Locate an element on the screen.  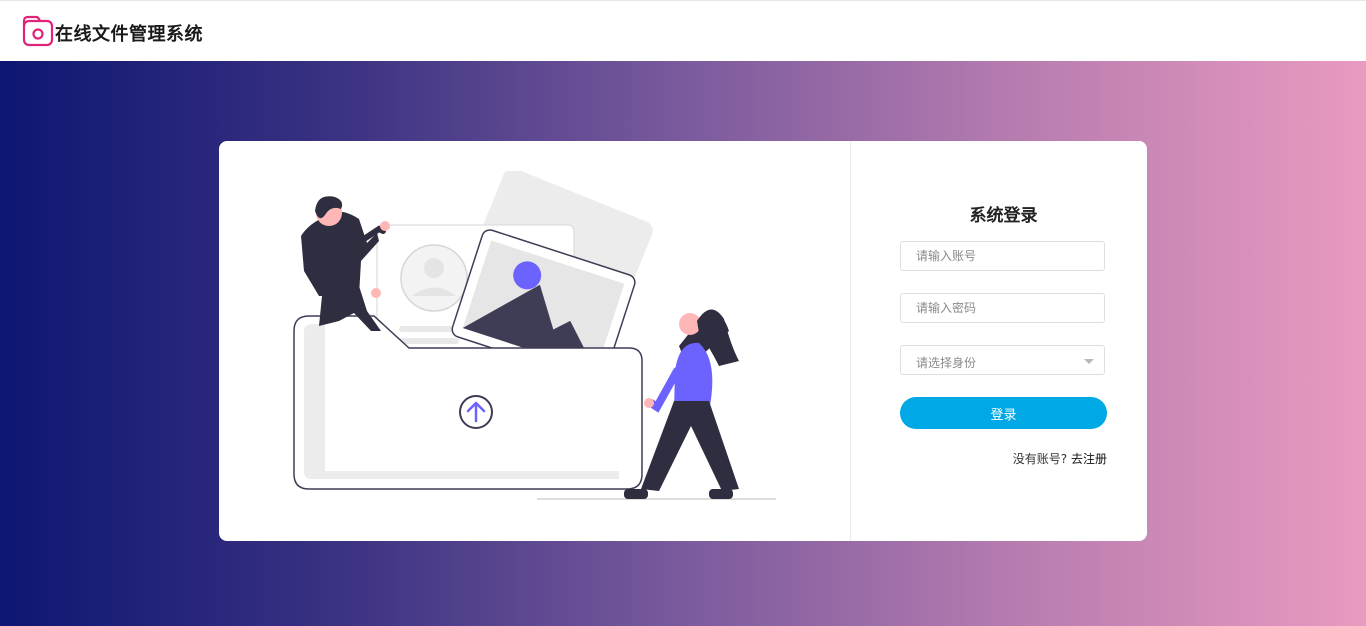
role-select: 请选择身份 is located at coordinates (1002, 360).